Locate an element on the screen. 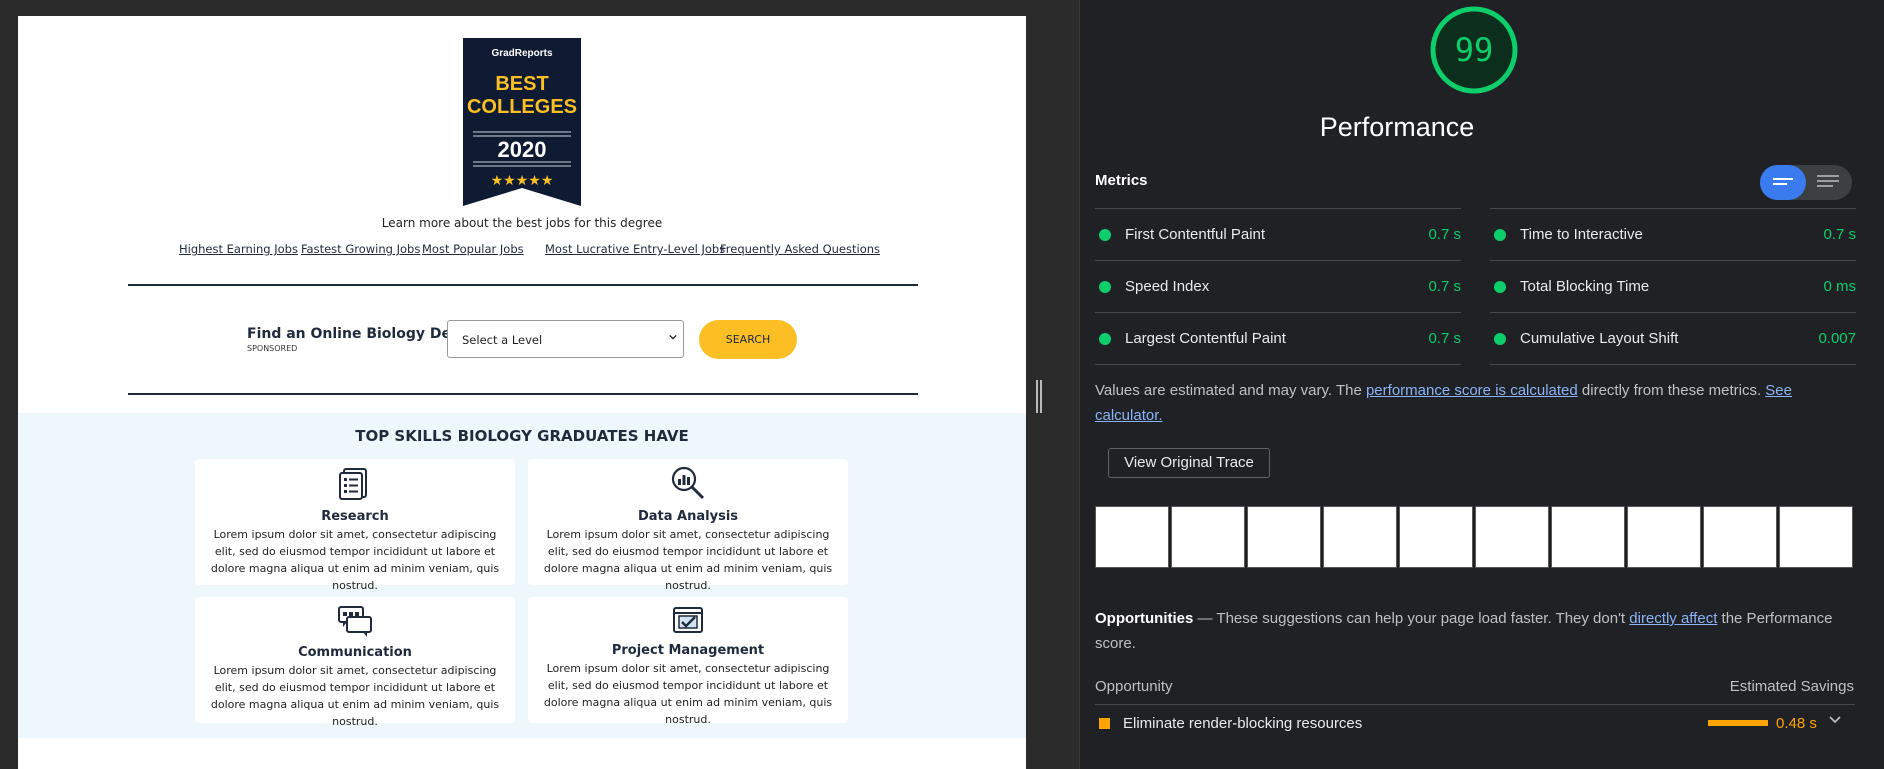 The width and height of the screenshot is (1884, 769). toggle-compact-view is located at coordinates (1783, 182).